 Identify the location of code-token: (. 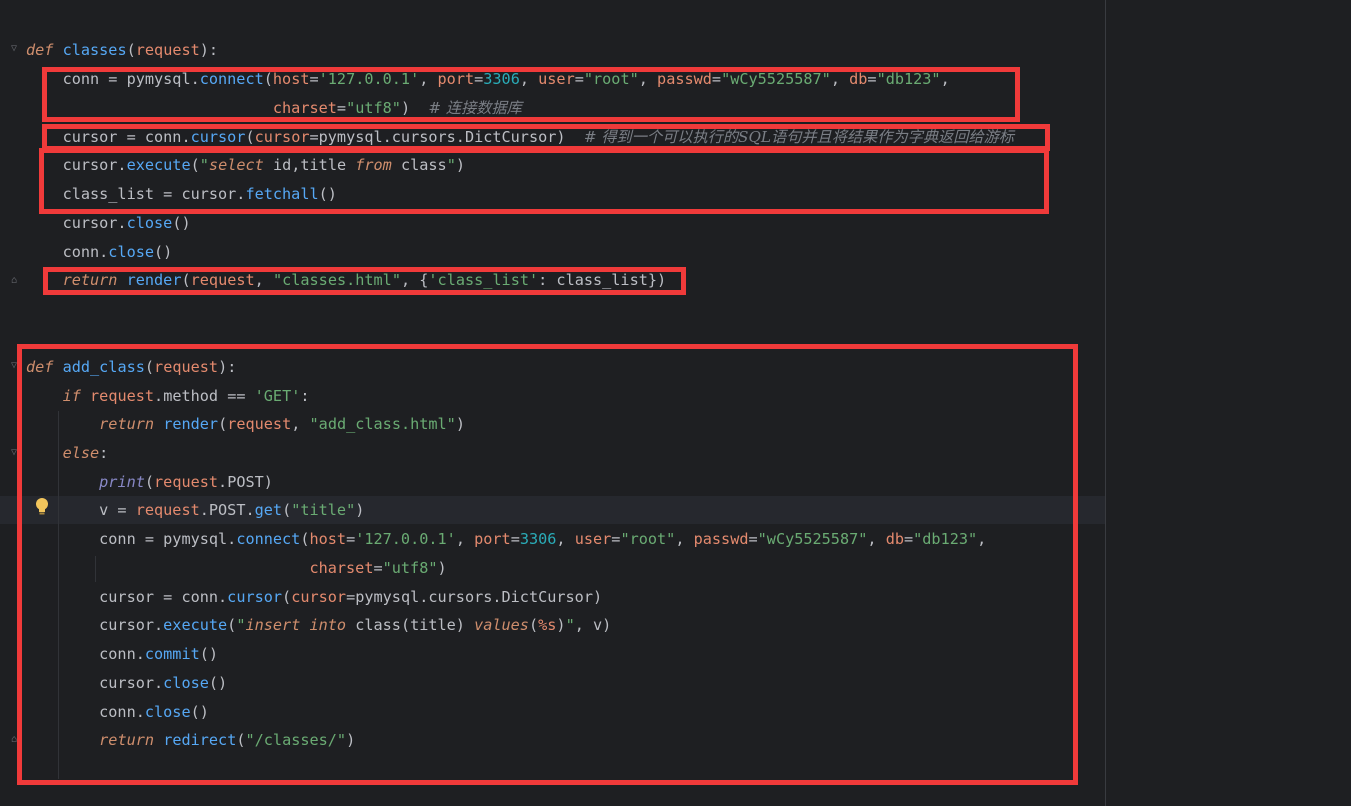
(131, 50).